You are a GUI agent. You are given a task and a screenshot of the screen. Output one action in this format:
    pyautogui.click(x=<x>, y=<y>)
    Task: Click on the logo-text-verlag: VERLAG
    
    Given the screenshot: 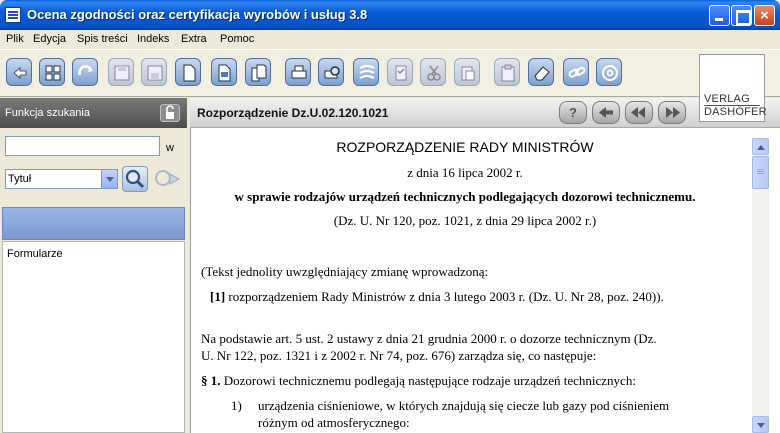 What is the action you would take?
    pyautogui.click(x=727, y=99)
    